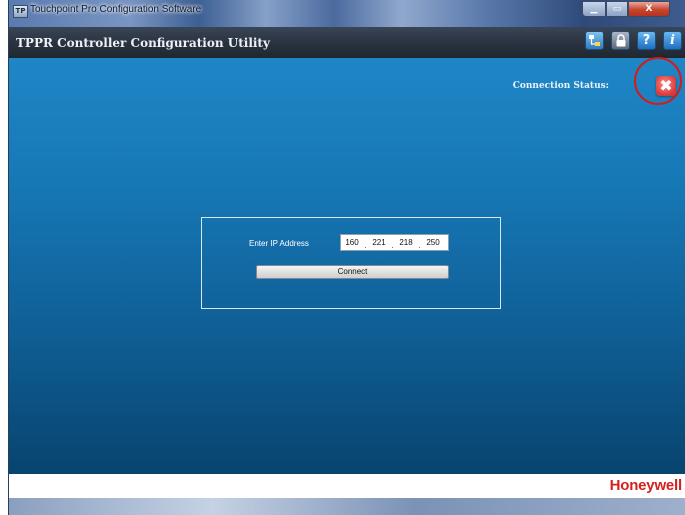  Describe the element at coordinates (352, 272) in the screenshot. I see `connect-button: Connect` at that location.